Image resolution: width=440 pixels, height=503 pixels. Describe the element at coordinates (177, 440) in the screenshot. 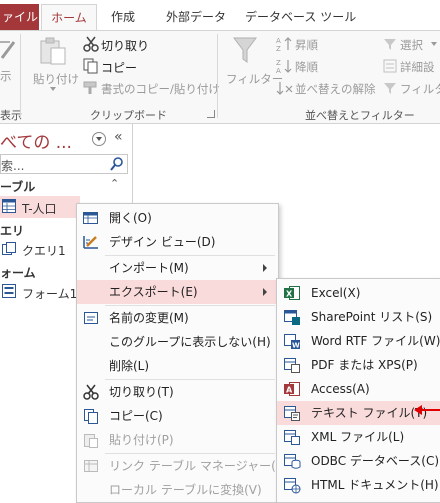

I see `menu-item-paste: 貼り付け(P)` at that location.